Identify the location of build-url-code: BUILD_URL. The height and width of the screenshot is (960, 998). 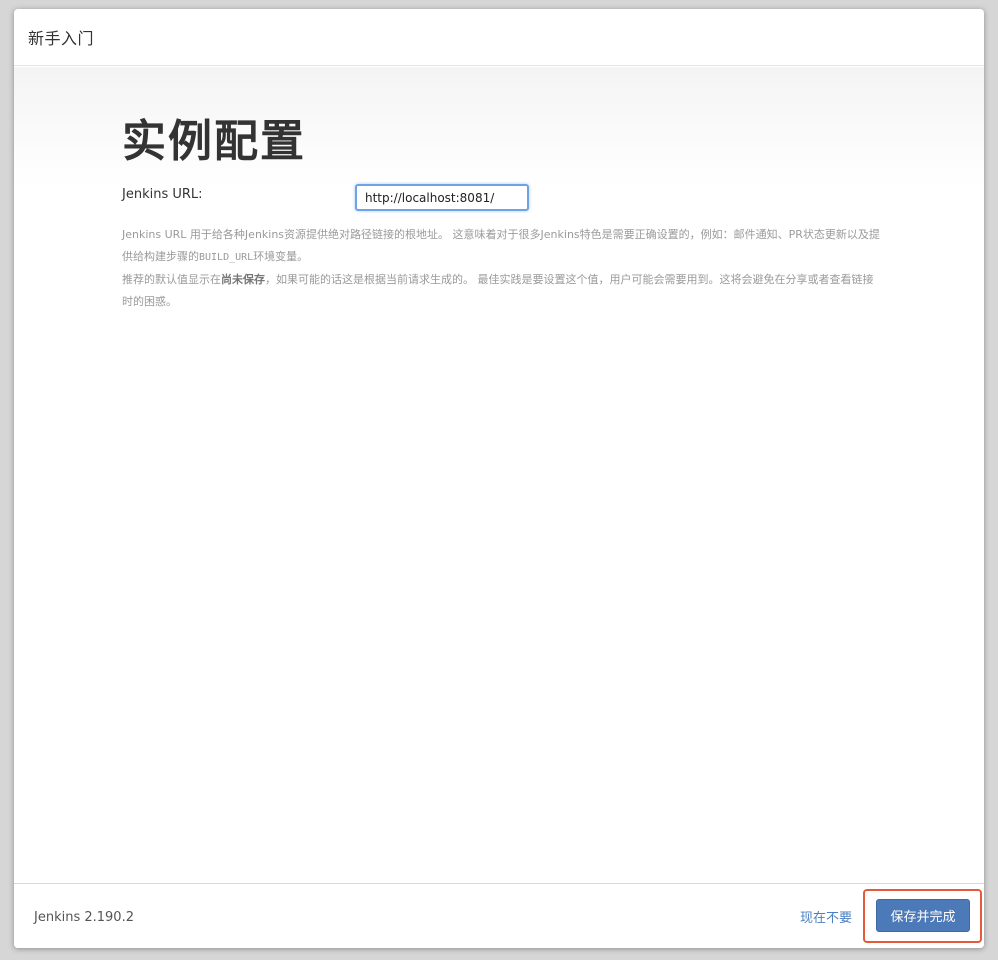
(226, 257).